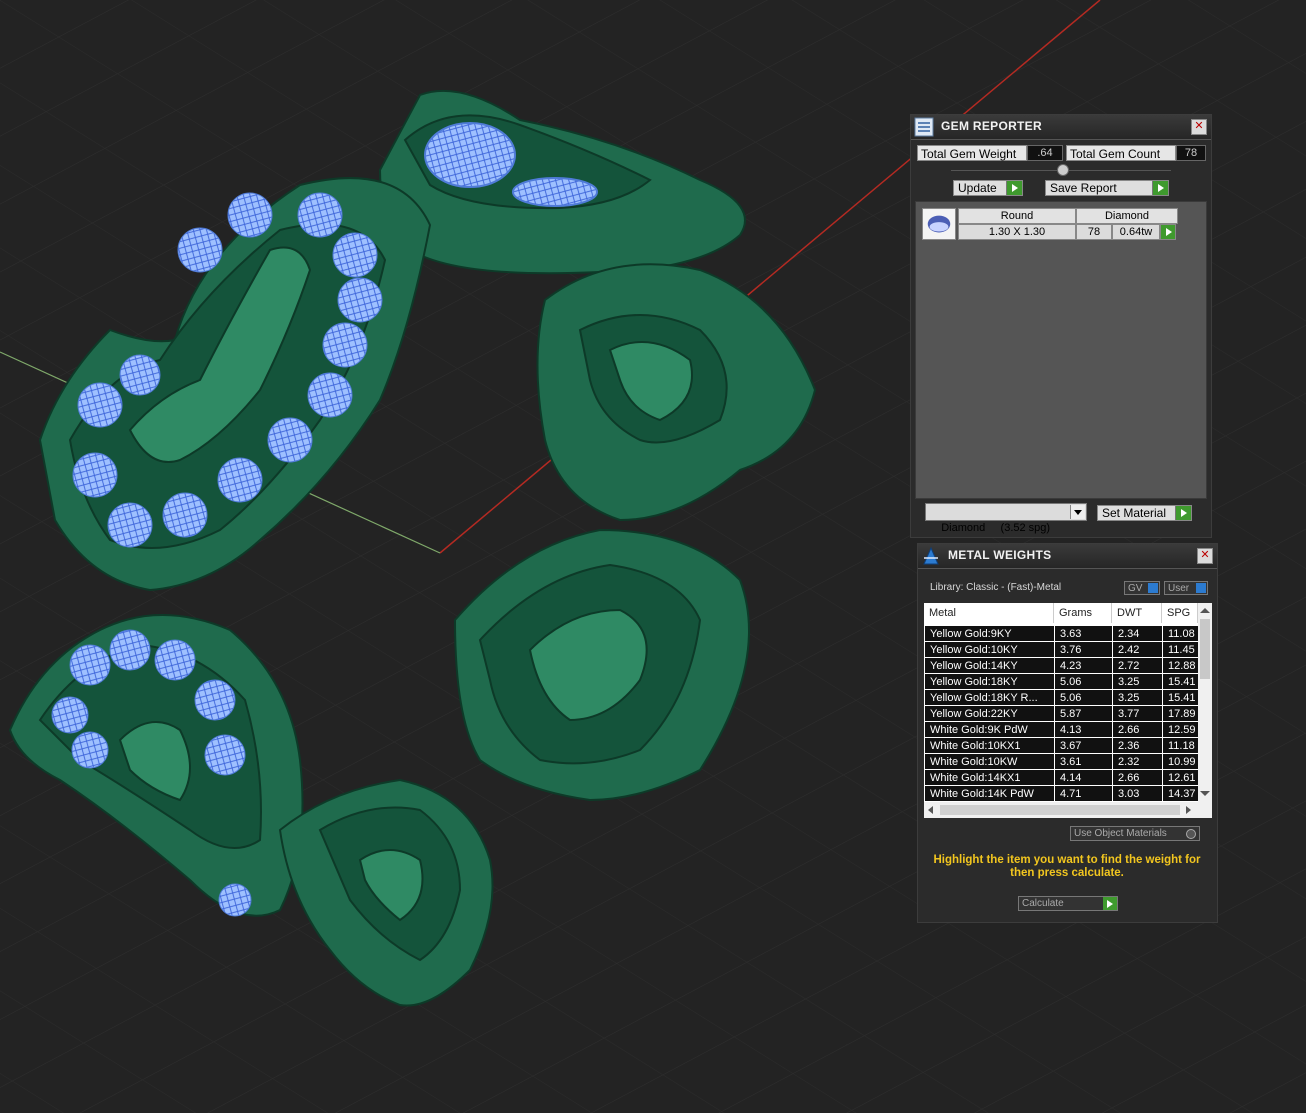  Describe the element at coordinates (989, 793) in the screenshot. I see `metal-name-cell: White Gold:14K PdW` at that location.